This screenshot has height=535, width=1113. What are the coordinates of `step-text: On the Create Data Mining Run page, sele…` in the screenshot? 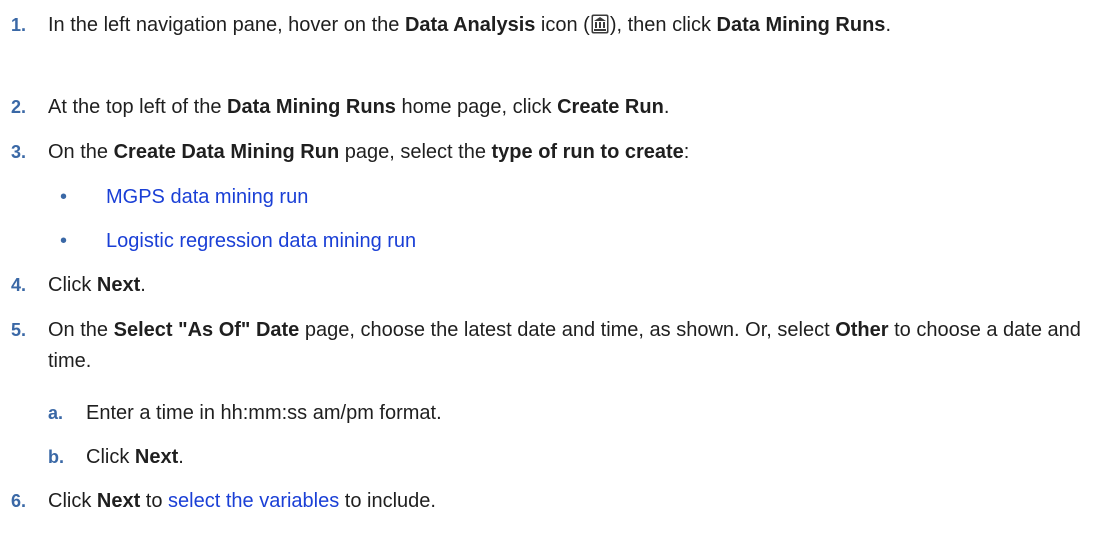 It's located at (369, 152).